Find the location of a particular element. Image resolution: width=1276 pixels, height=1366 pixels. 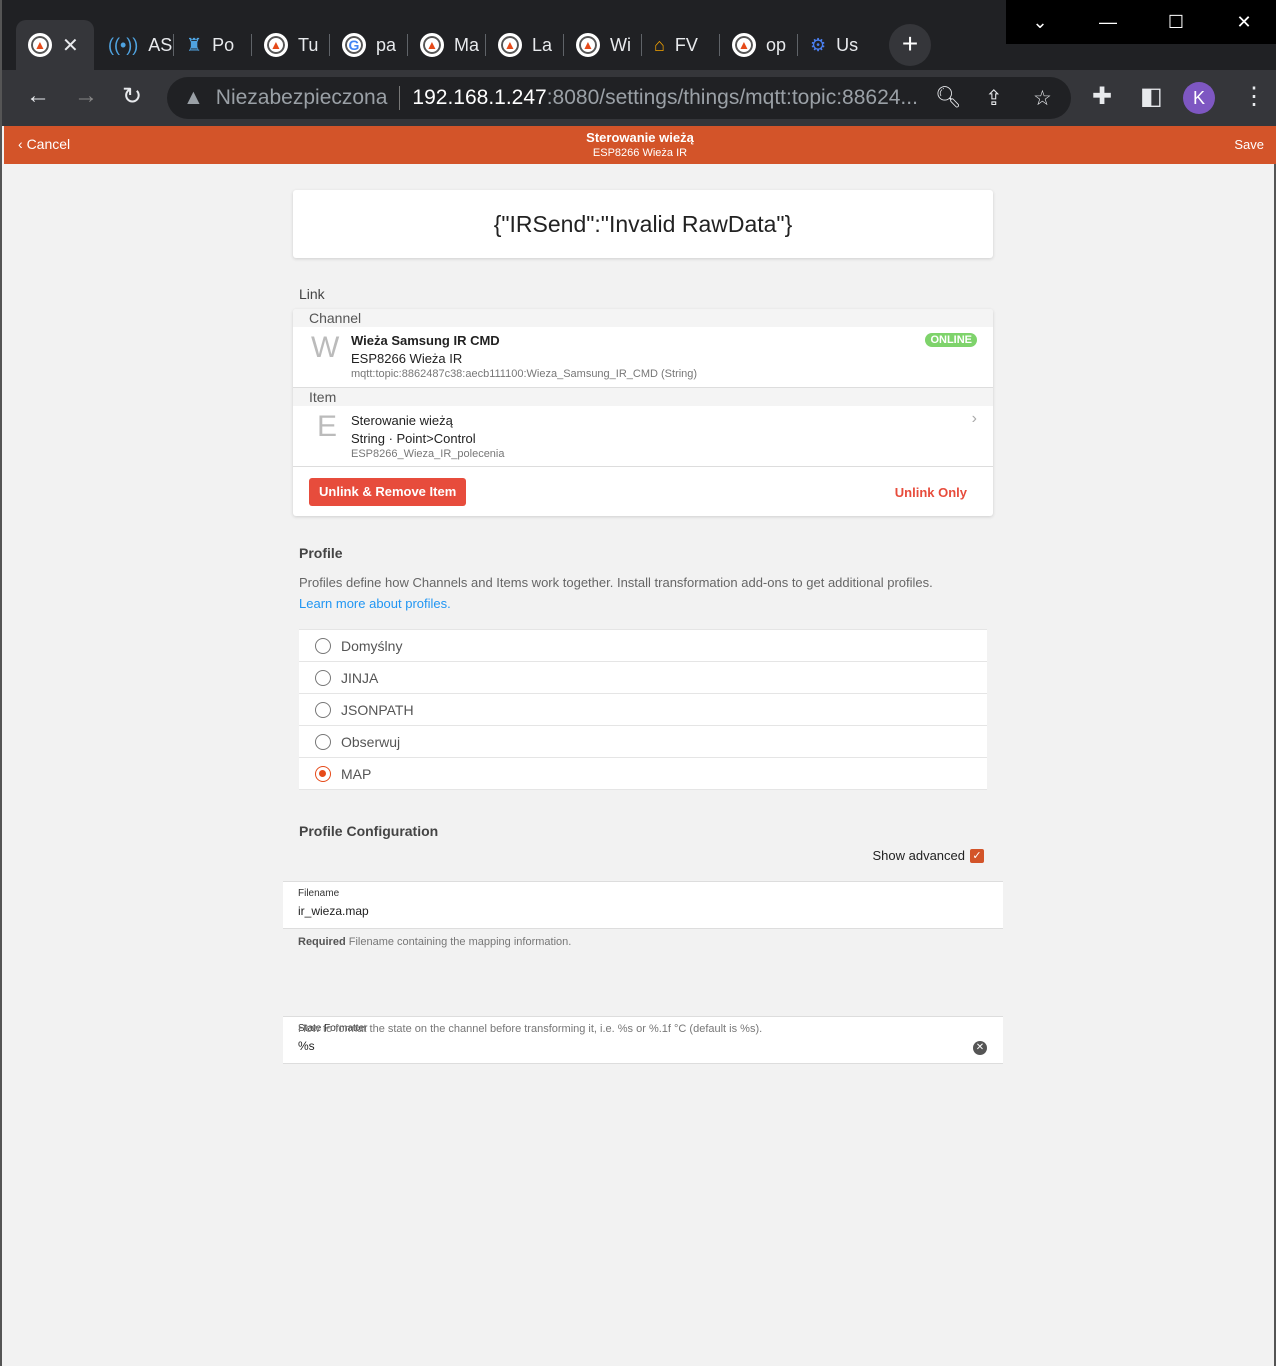

profile-option: JSONPATH is located at coordinates (643, 710).